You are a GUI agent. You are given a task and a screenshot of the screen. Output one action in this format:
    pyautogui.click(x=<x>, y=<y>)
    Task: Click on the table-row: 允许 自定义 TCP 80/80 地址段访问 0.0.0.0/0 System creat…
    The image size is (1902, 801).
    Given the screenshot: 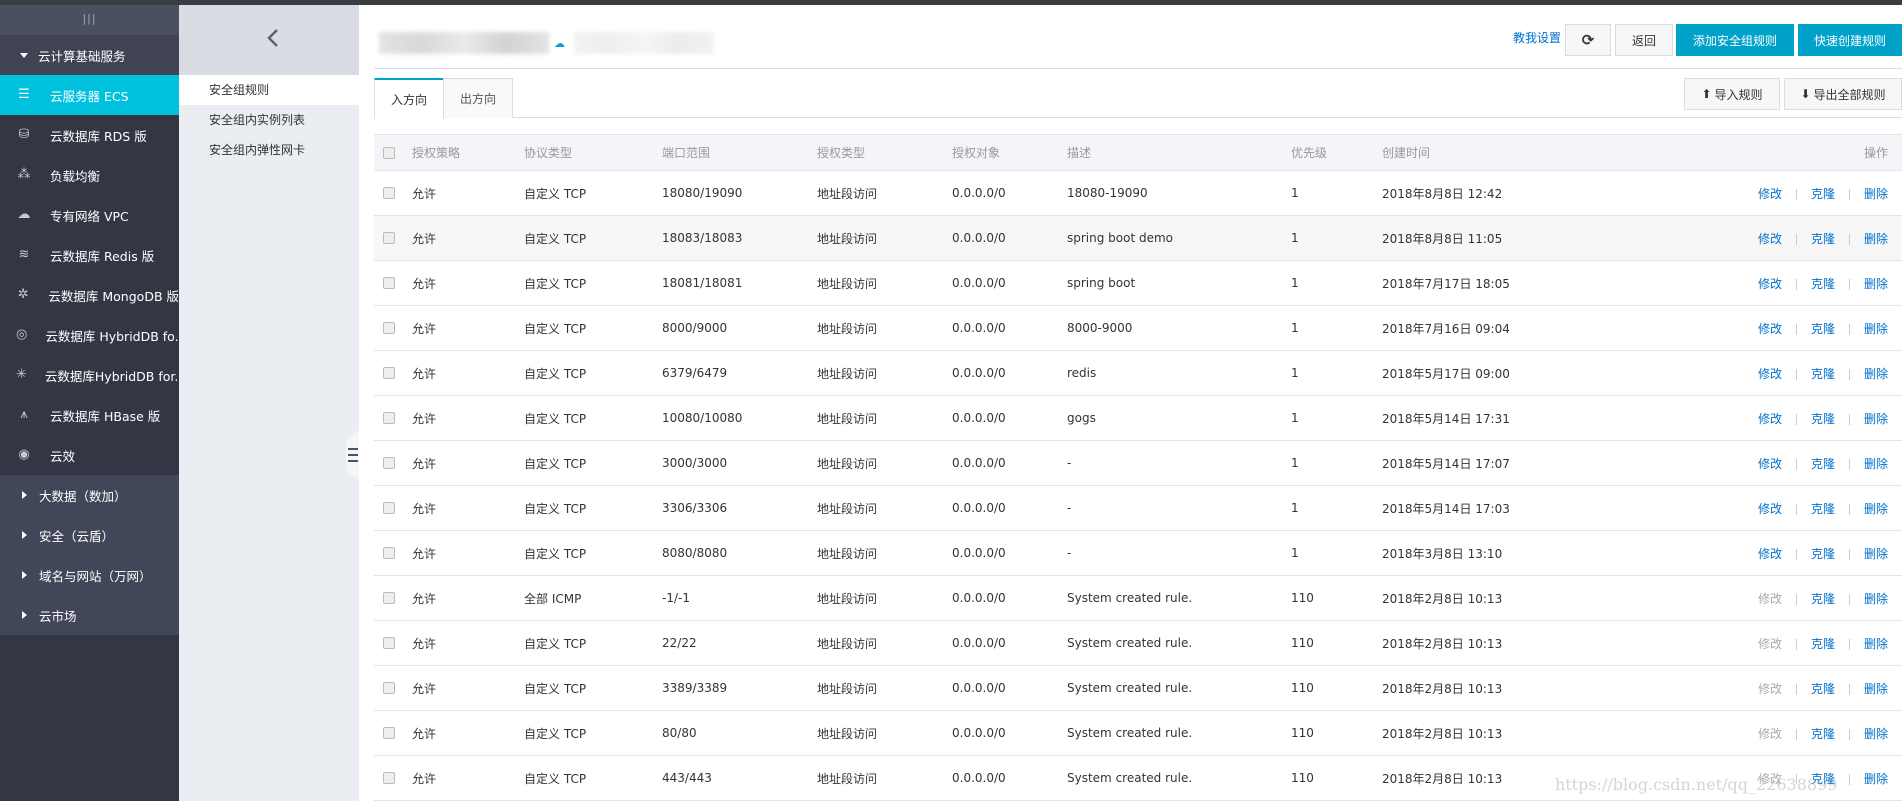 What is the action you would take?
    pyautogui.click(x=1138, y=733)
    